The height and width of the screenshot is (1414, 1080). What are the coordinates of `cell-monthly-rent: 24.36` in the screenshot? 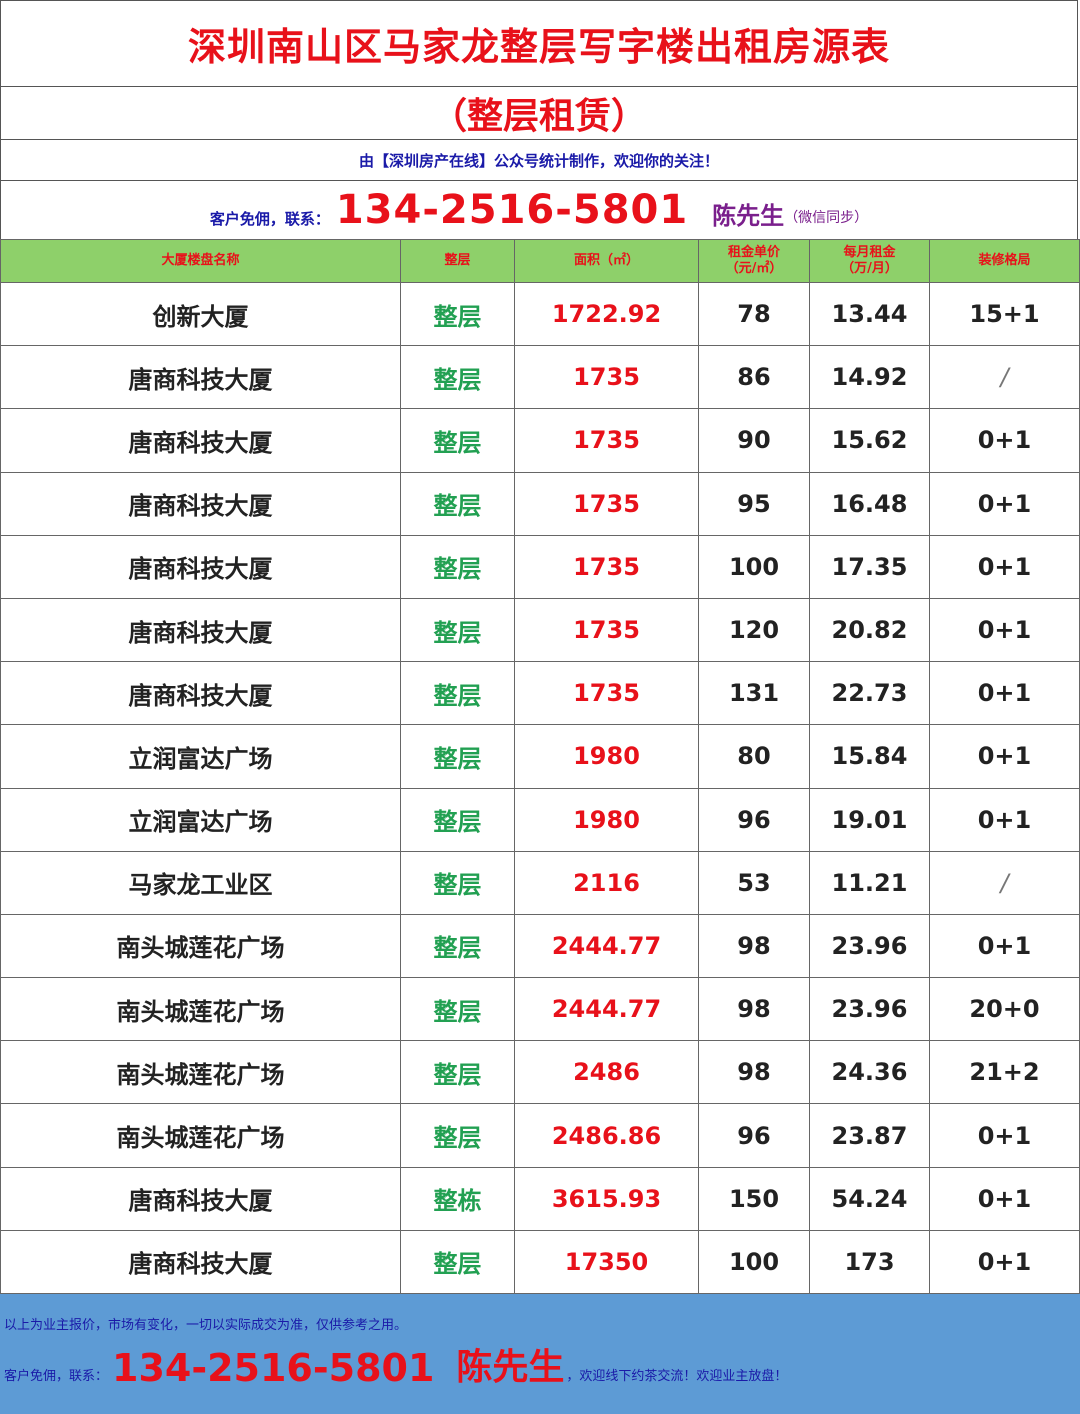 It's located at (869, 1072).